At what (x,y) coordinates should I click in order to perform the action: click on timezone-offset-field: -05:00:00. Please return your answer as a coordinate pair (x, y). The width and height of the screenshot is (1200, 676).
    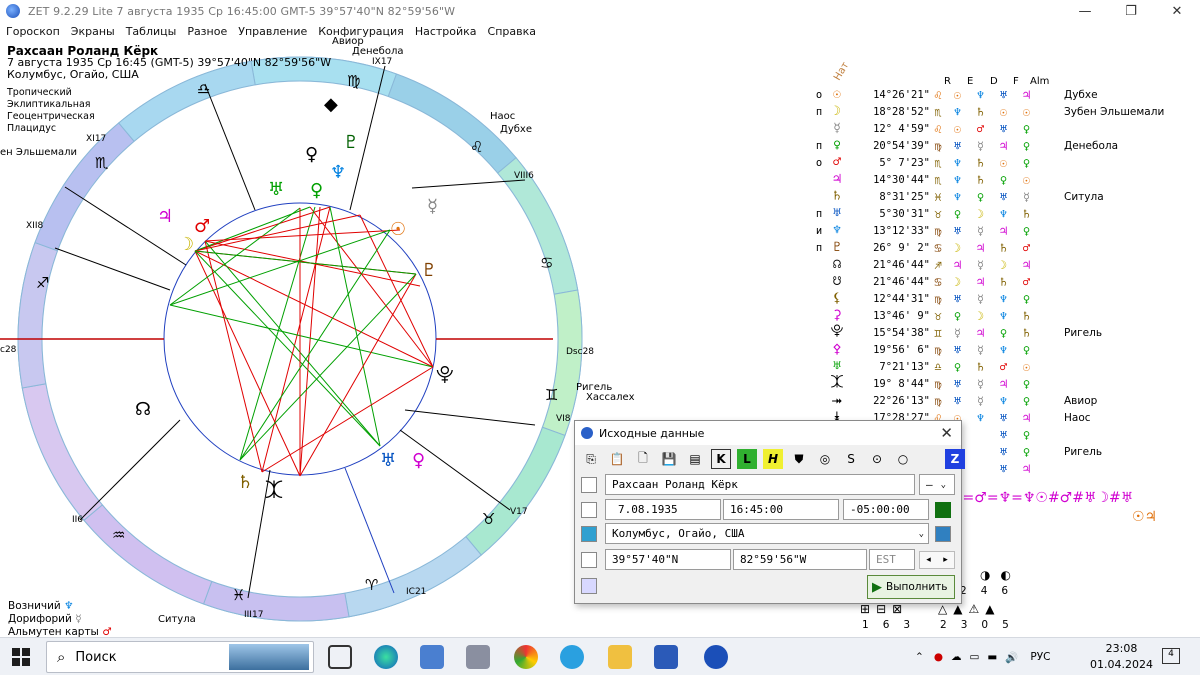
    Looking at the image, I should click on (886, 509).